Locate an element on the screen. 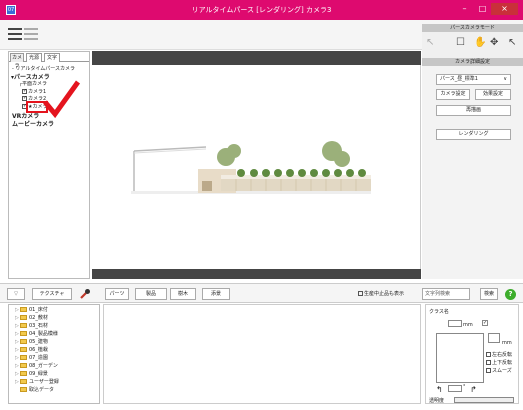  mm-unit-label: mm is located at coordinates (468, 325).